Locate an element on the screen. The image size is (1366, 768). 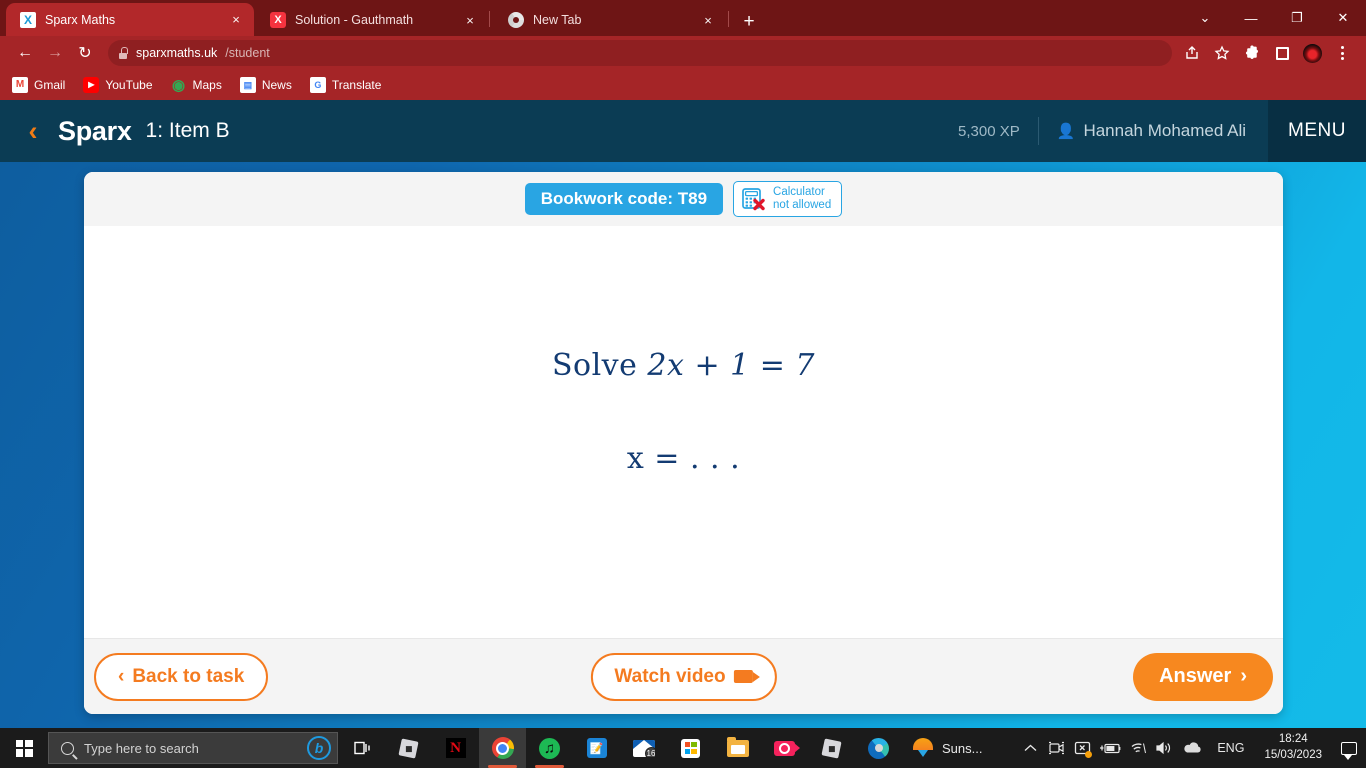
toolbar-icons is located at coordinates (1267, 53).